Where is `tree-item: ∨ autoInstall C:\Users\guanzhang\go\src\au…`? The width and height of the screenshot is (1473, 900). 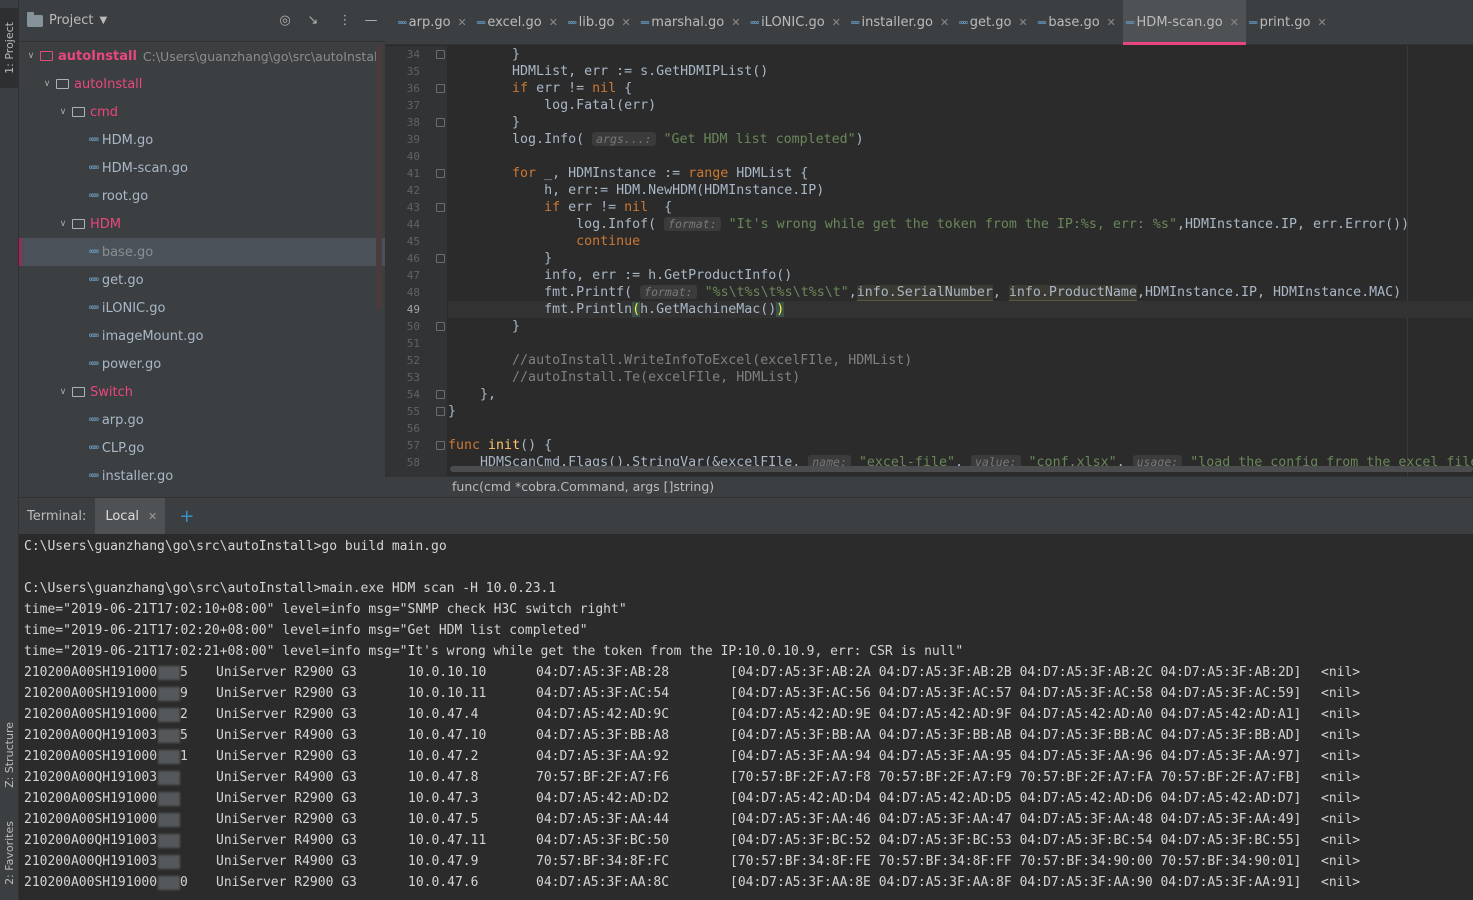 tree-item: ∨ autoInstall C:\Users\guanzhang\go\src\au… is located at coordinates (202, 56).